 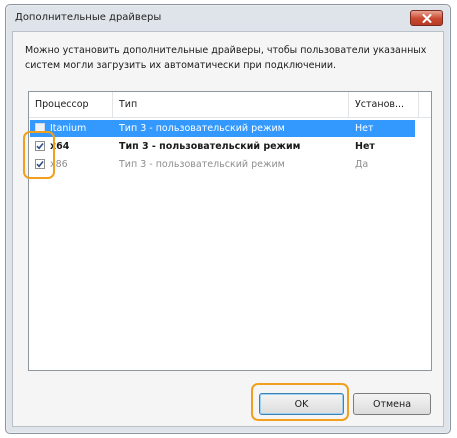 What do you see at coordinates (71, 104) in the screenshot?
I see `column-header-processor: Процессор` at bounding box center [71, 104].